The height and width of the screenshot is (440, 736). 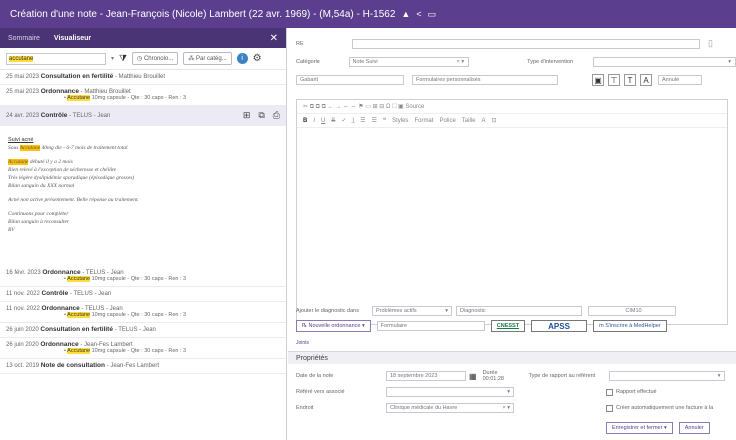 I want to click on report-type-select: ▾, so click(x=666, y=376).